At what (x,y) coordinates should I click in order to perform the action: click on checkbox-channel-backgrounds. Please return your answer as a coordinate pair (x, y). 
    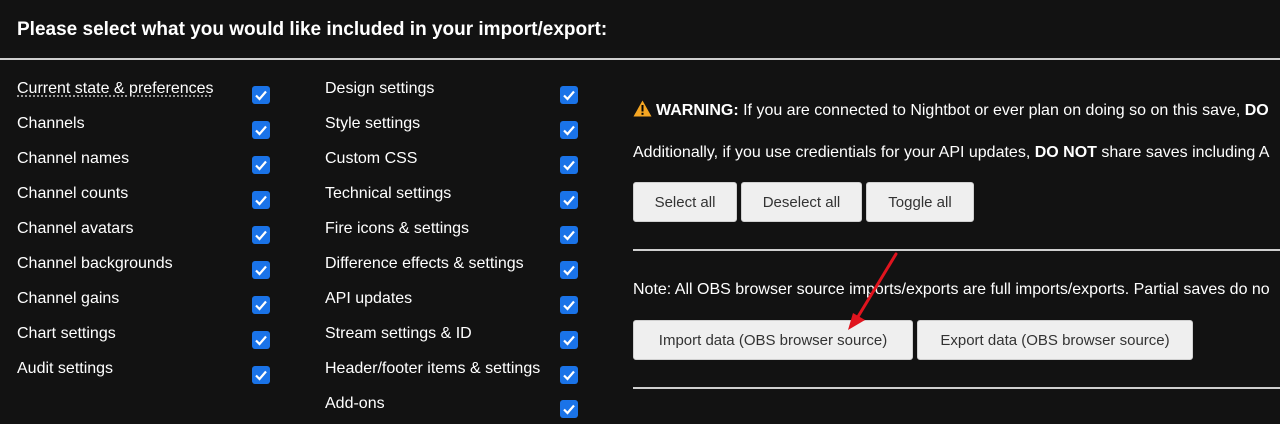
    Looking at the image, I should click on (261, 270).